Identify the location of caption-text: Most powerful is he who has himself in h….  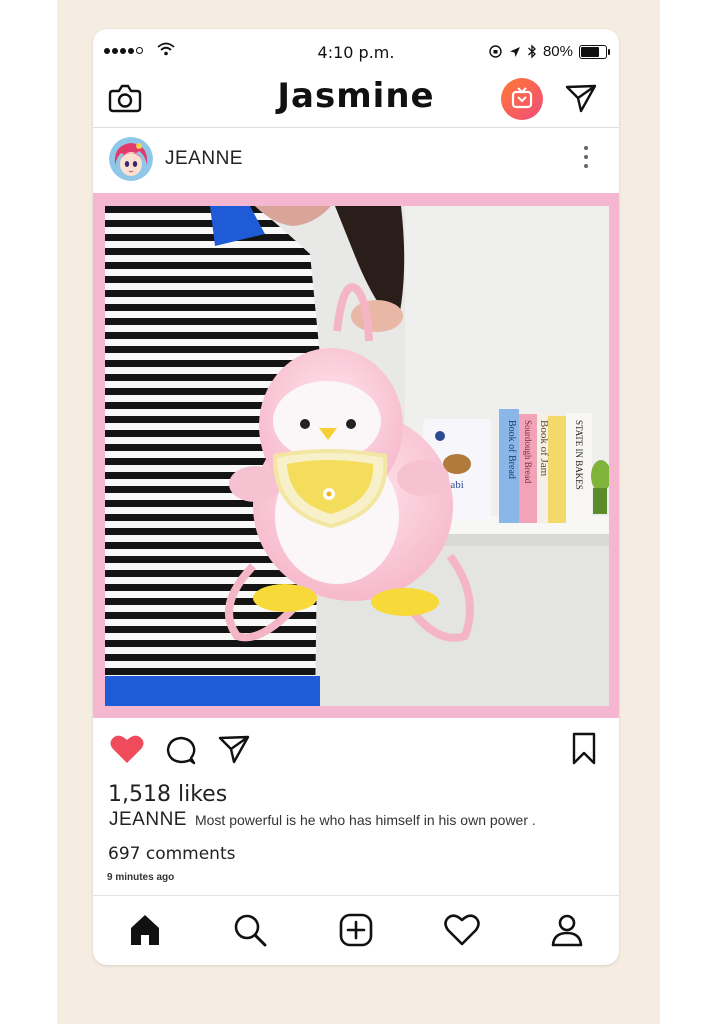
(365, 820).